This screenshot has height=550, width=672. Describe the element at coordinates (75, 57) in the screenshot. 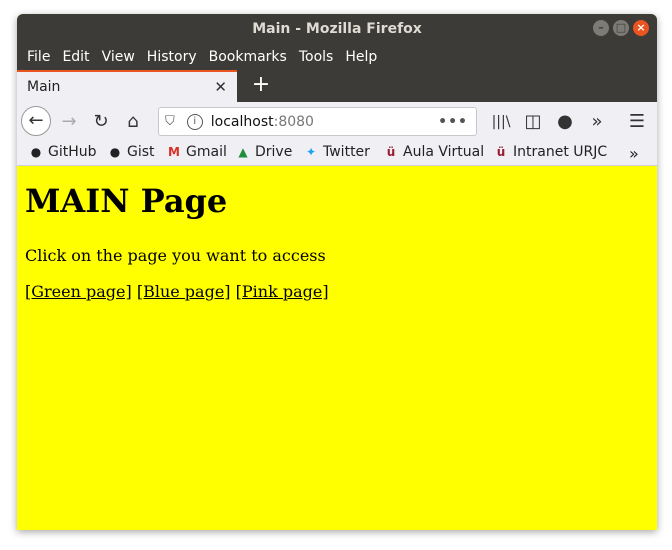

I see `menu-edit: Edit` at that location.